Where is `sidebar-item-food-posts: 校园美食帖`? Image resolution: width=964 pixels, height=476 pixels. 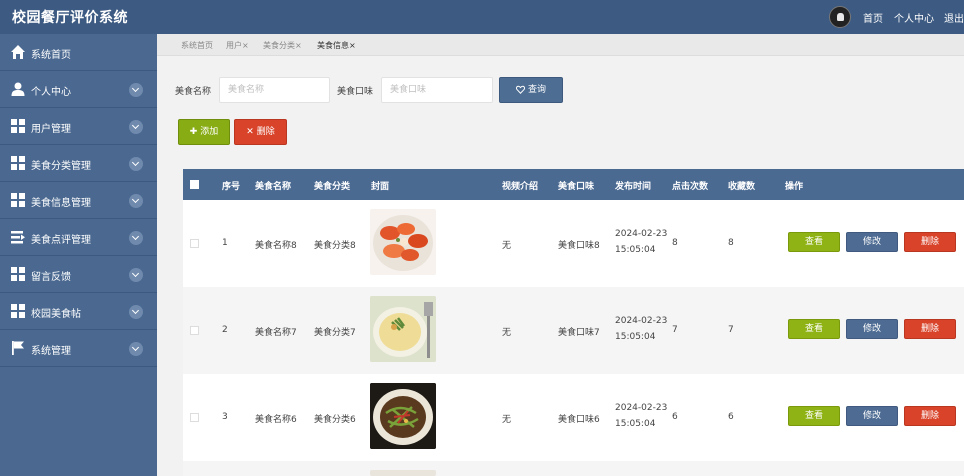
sidebar-item-food-posts: 校园美食帖 is located at coordinates (78, 311).